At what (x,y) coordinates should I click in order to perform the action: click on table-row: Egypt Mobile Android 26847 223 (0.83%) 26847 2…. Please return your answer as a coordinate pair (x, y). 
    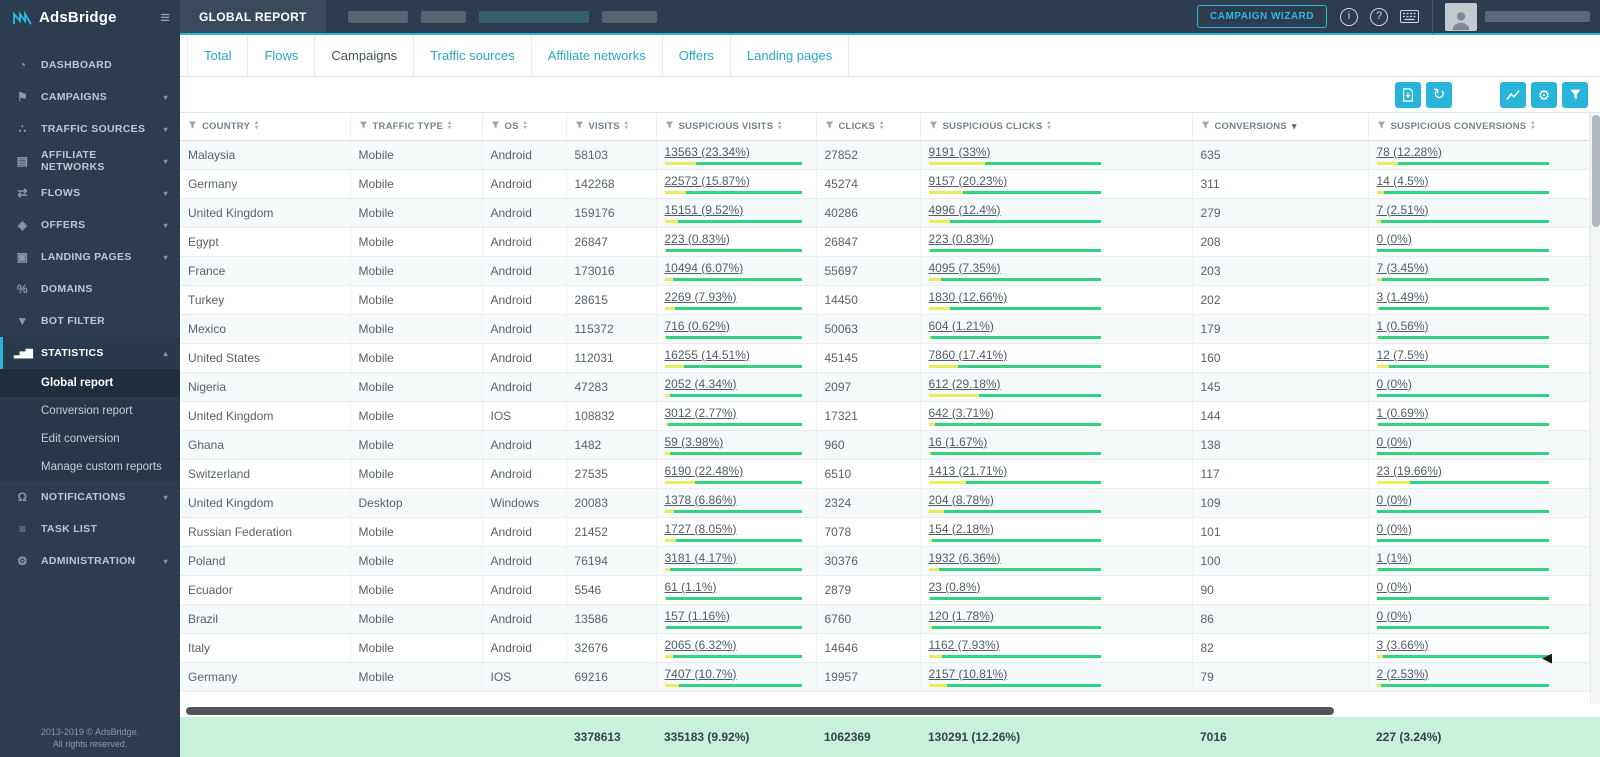
    Looking at the image, I should click on (885, 242).